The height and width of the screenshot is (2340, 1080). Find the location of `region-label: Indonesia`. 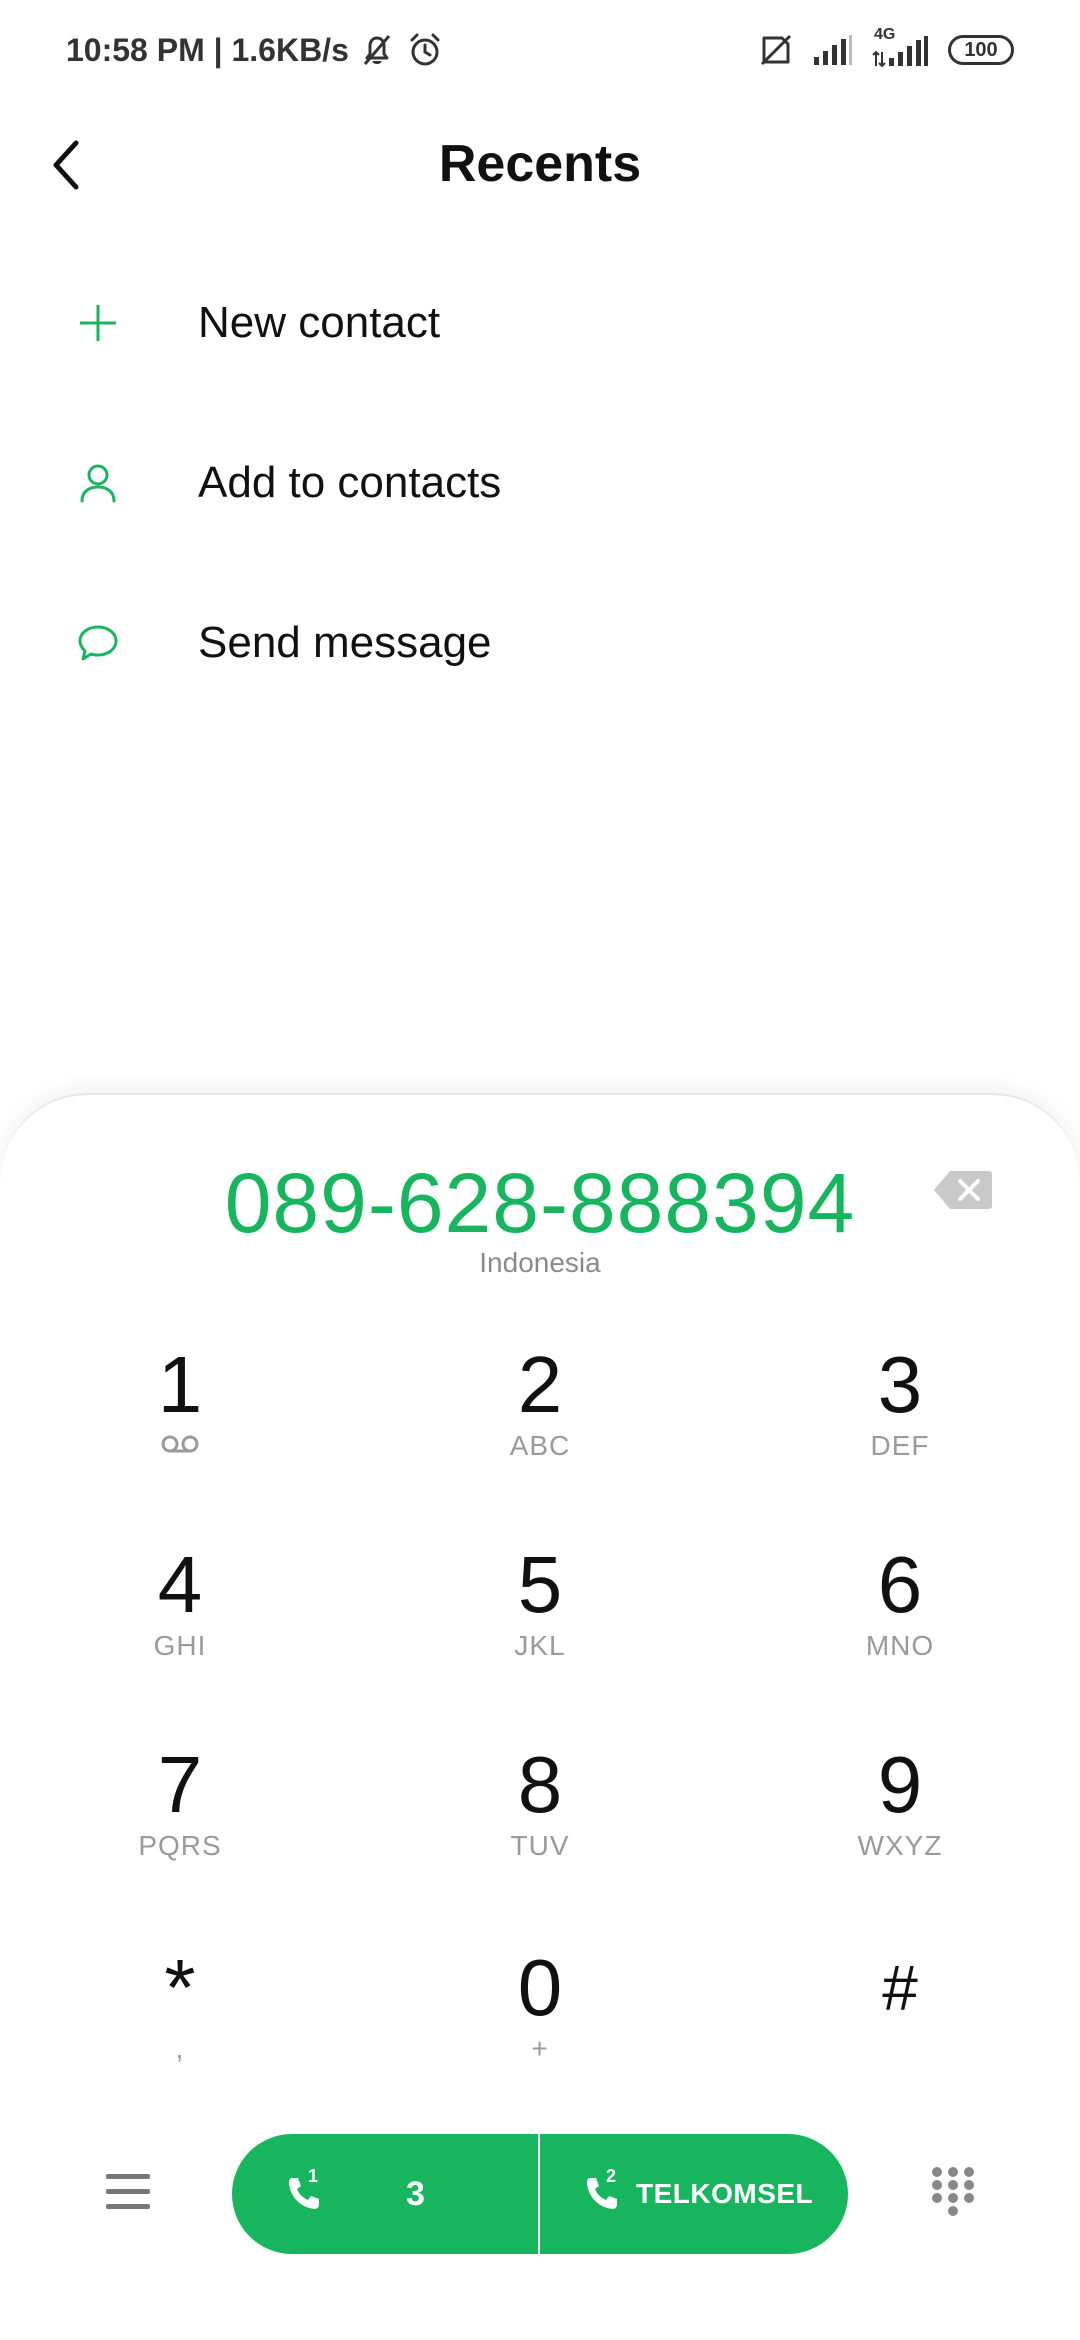

region-label: Indonesia is located at coordinates (540, 1262).